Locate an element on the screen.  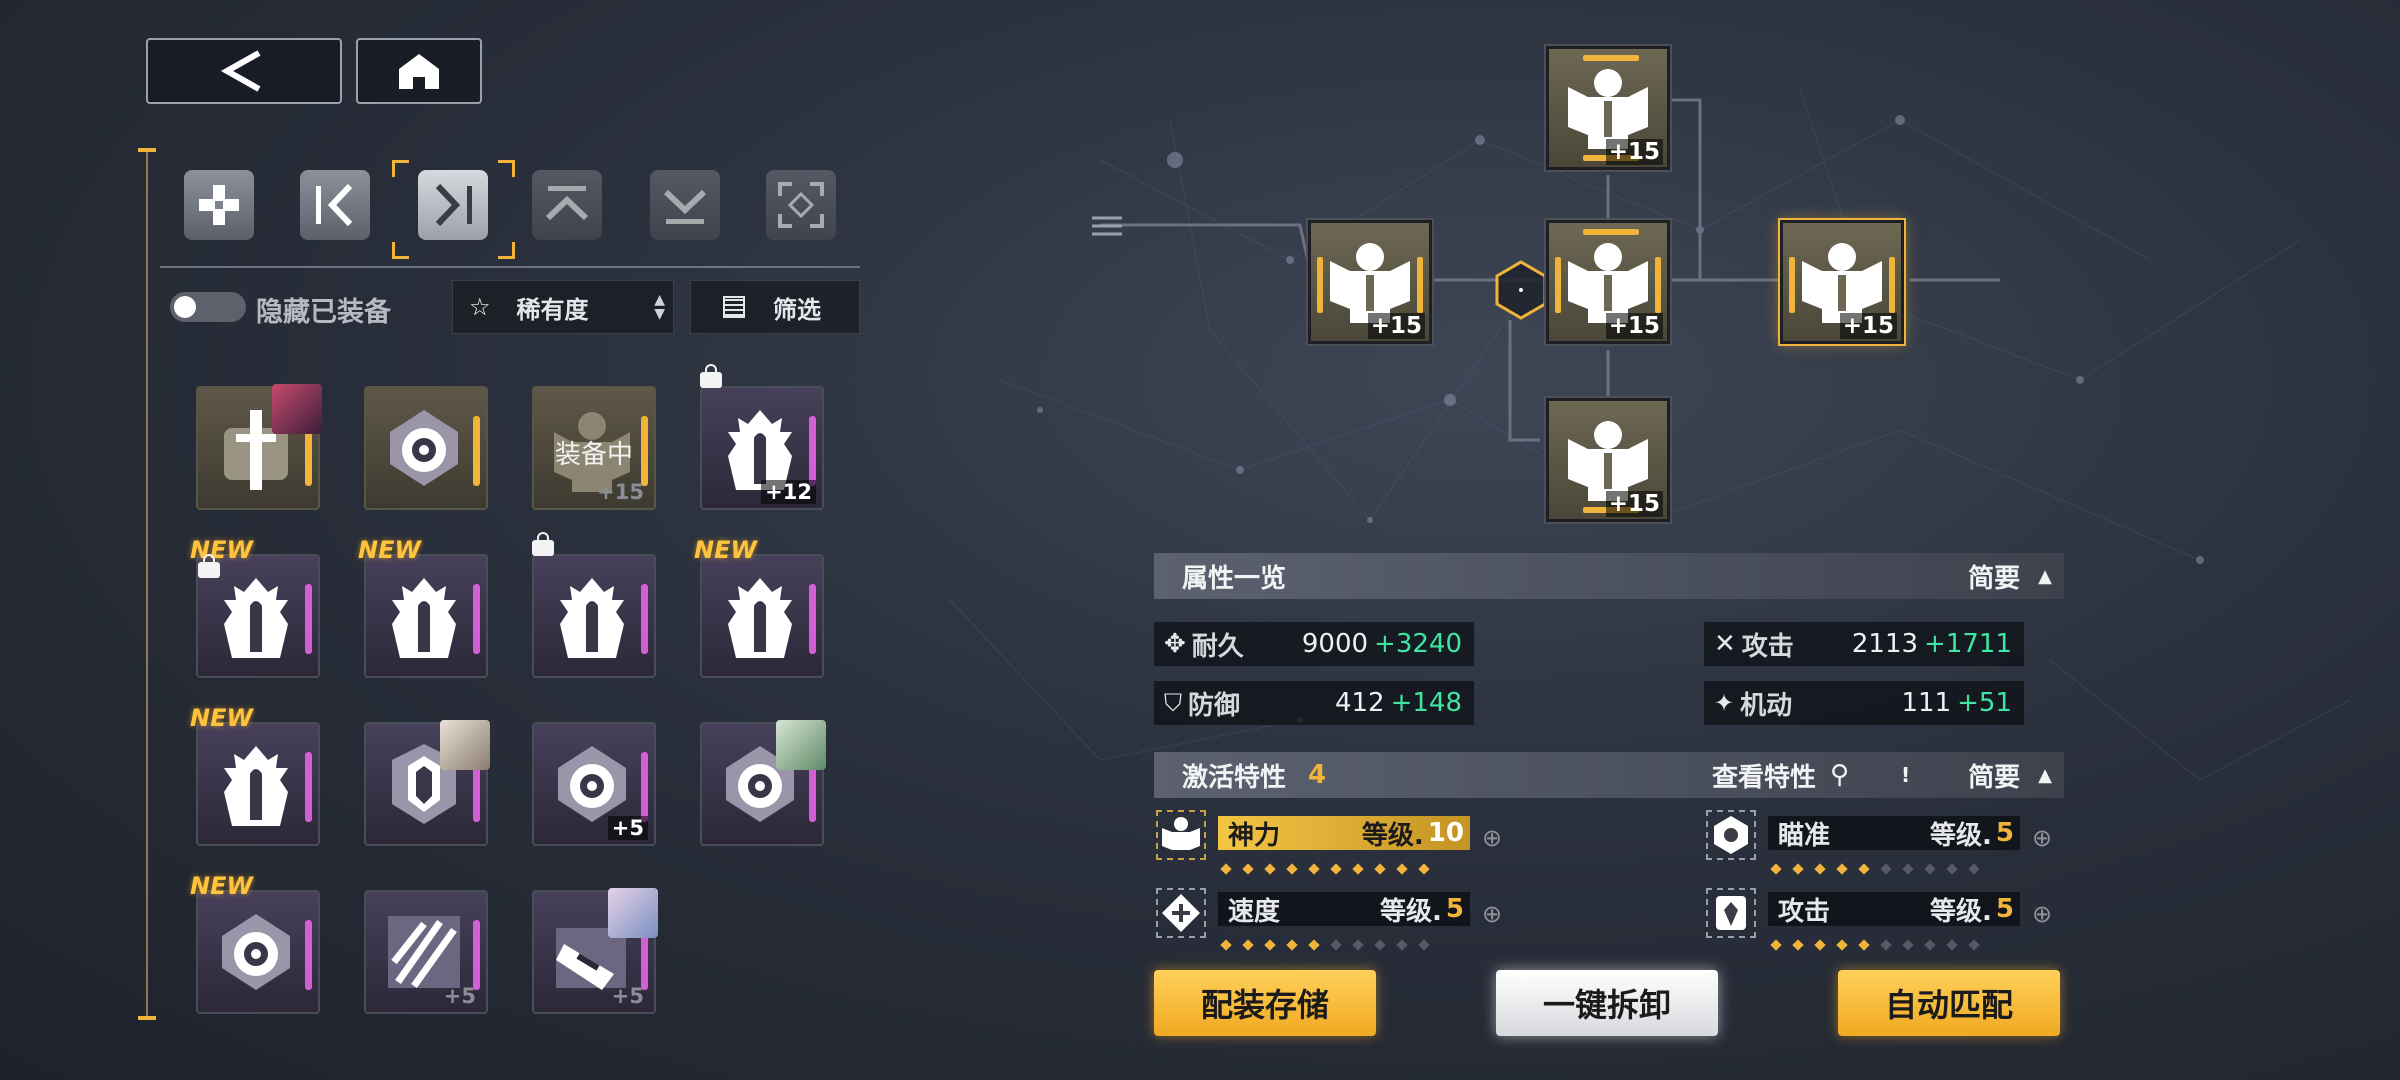
attack-icon: ✕ is located at coordinates (1725, 644).